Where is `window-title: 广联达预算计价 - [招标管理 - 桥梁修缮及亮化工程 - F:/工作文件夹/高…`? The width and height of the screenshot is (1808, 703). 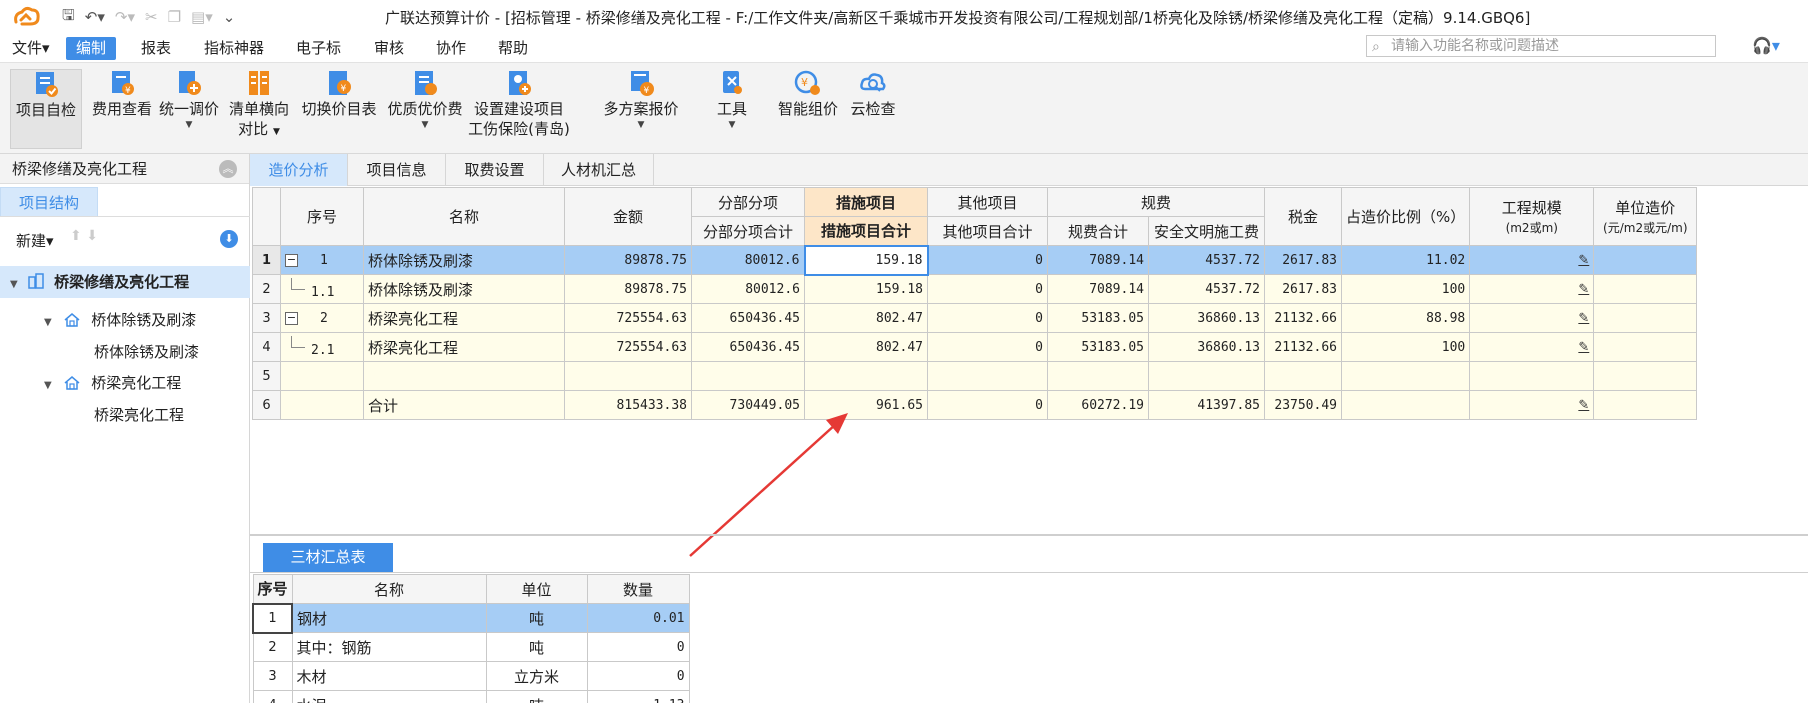
window-title: 广联达预算计价 - [招标管理 - 桥梁修缮及亮化工程 - F:/工作文件夹/高… is located at coordinates (958, 18).